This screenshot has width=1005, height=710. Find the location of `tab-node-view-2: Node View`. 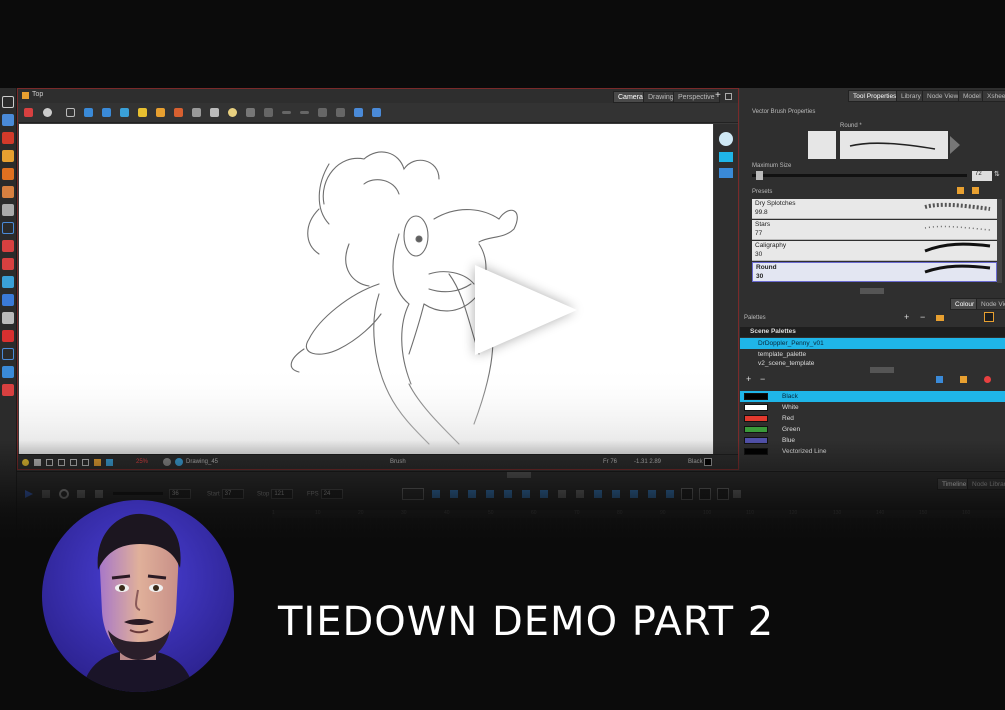

tab-node-view-2: Node View is located at coordinates (990, 304).